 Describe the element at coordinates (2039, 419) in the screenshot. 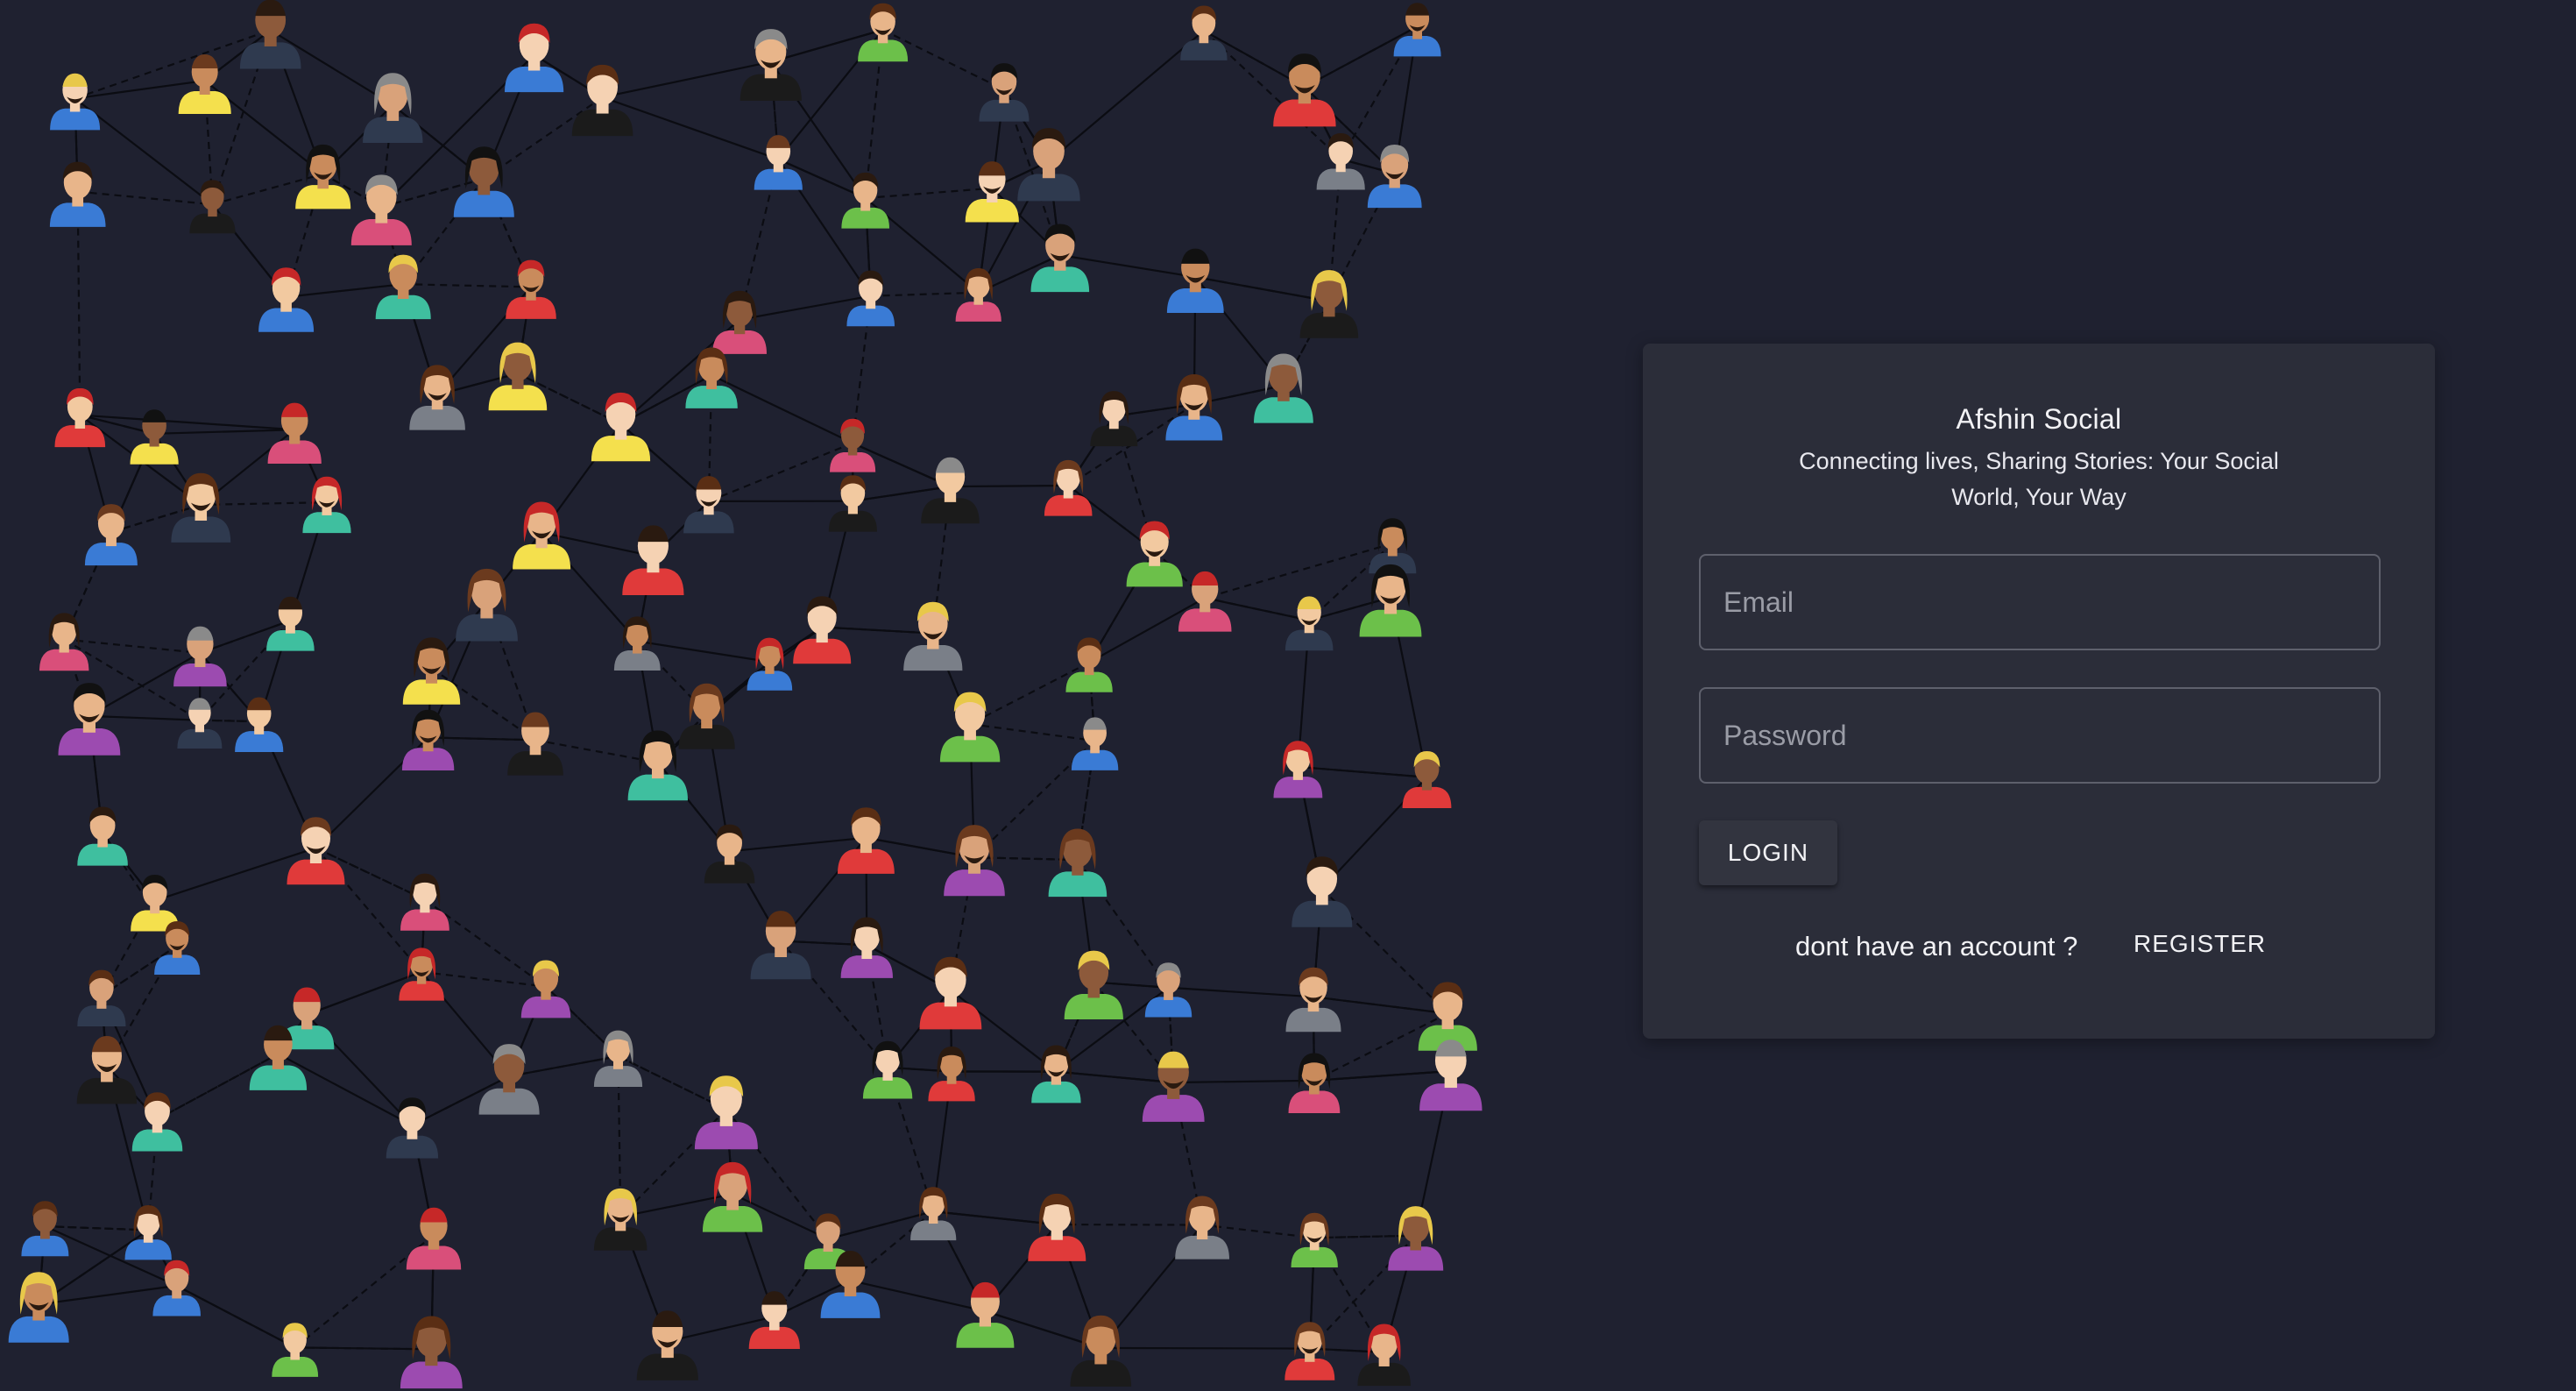

I see `app-title: Afshin Social` at that location.